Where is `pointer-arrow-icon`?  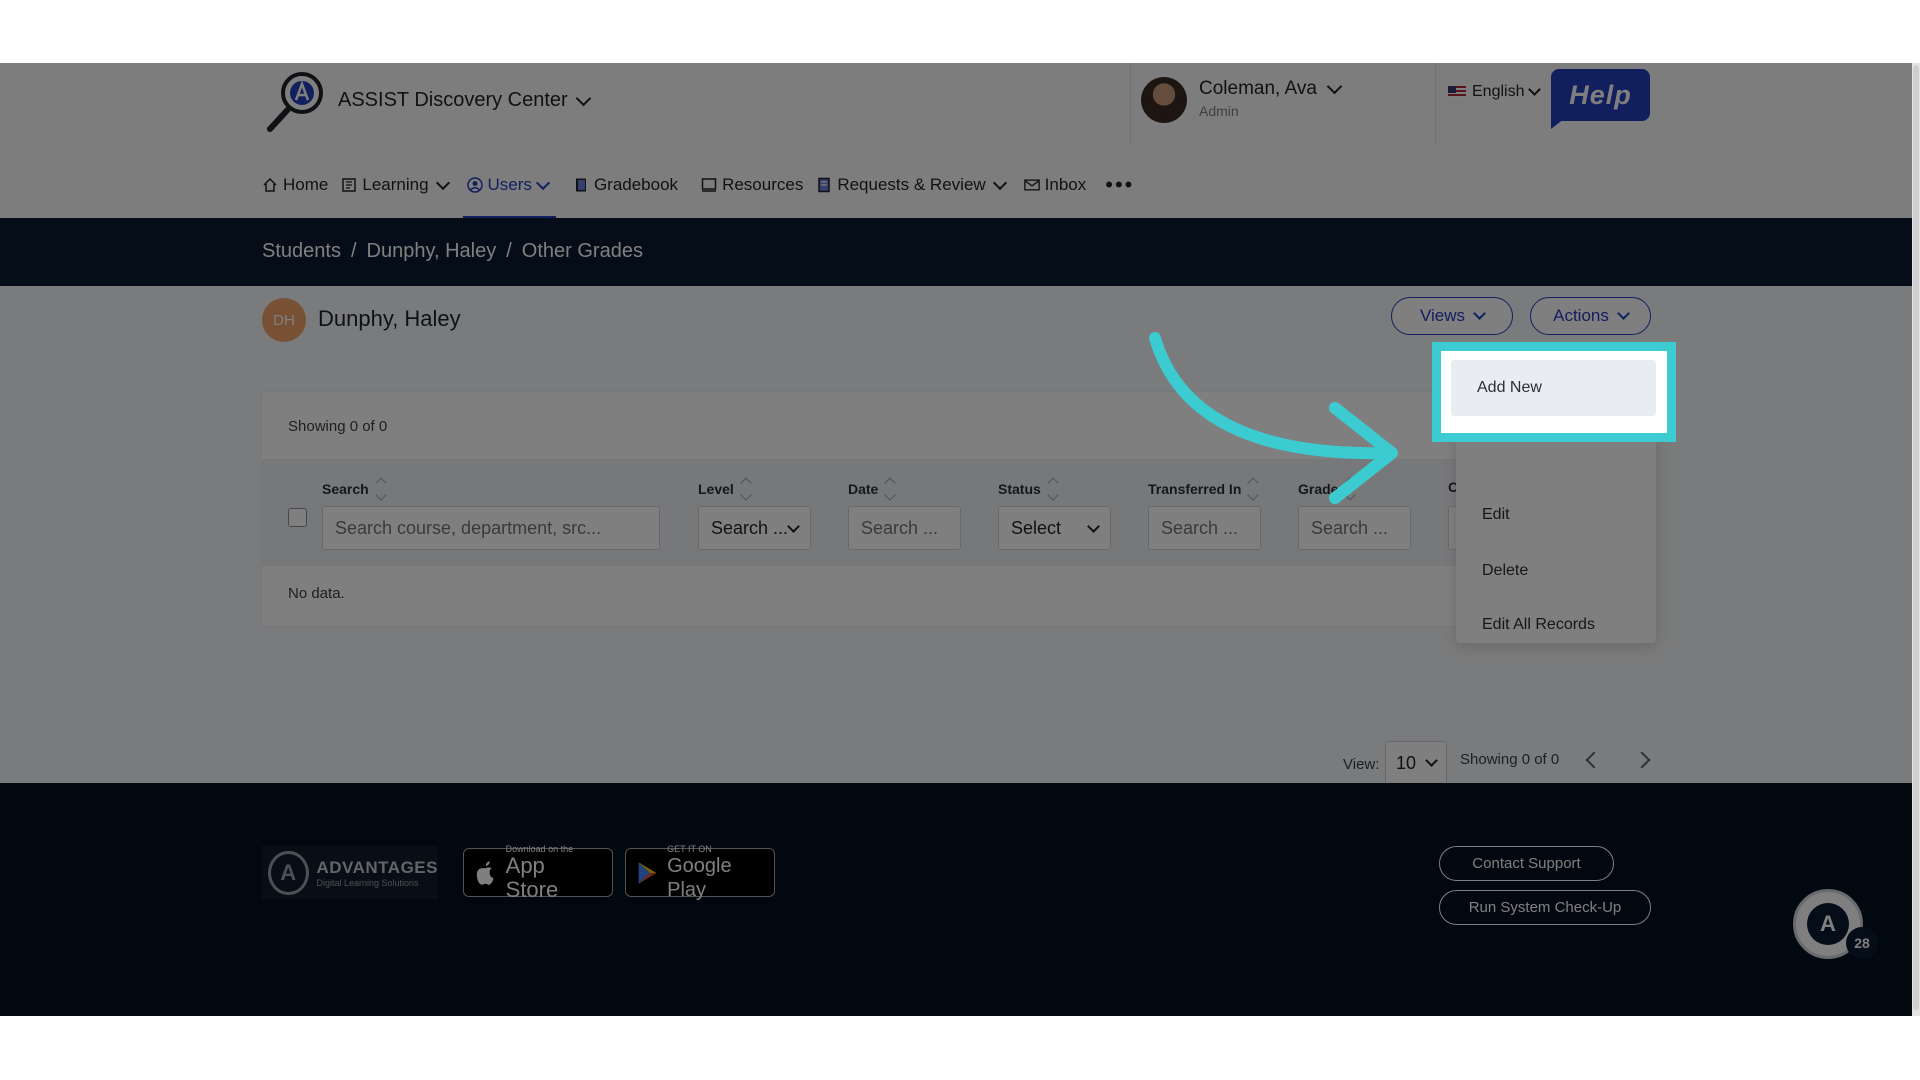 pointer-arrow-icon is located at coordinates (1273, 418).